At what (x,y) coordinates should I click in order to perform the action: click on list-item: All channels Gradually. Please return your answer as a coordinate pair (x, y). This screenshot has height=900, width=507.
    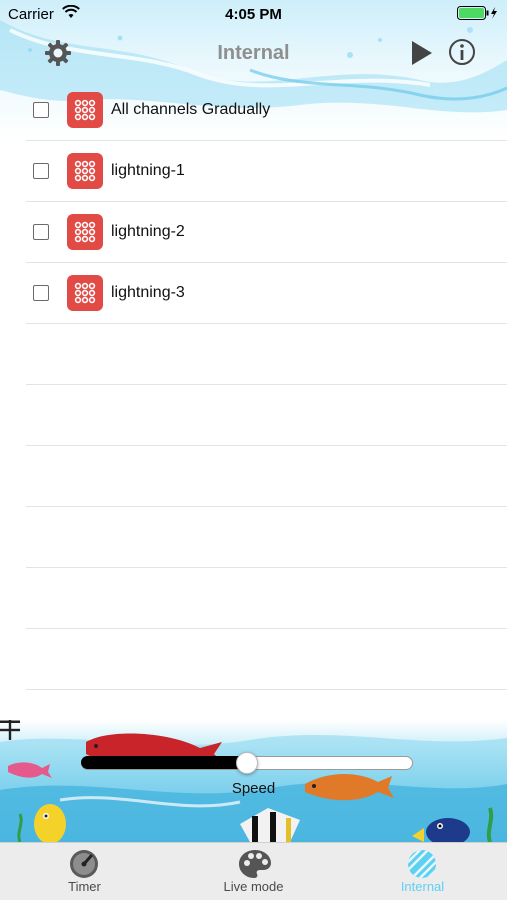
    Looking at the image, I should click on (253, 110).